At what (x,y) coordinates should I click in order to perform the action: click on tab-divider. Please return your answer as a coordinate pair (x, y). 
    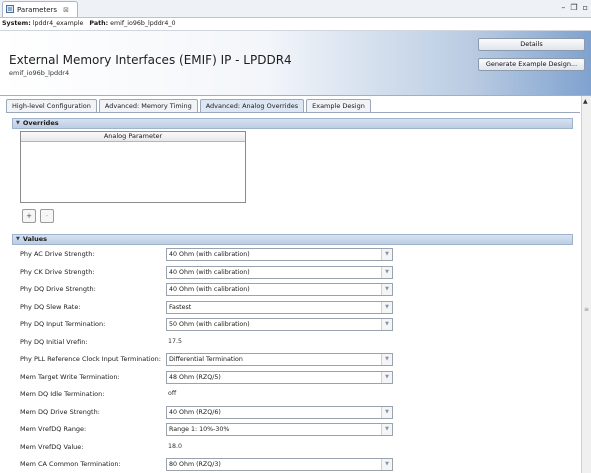
    Looking at the image, I should click on (293, 112).